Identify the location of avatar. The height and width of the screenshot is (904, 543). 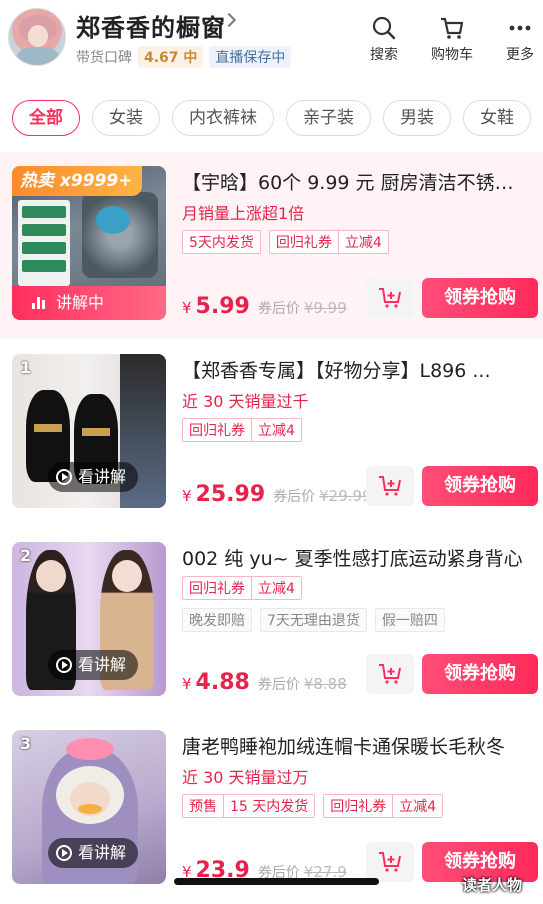
(37, 37).